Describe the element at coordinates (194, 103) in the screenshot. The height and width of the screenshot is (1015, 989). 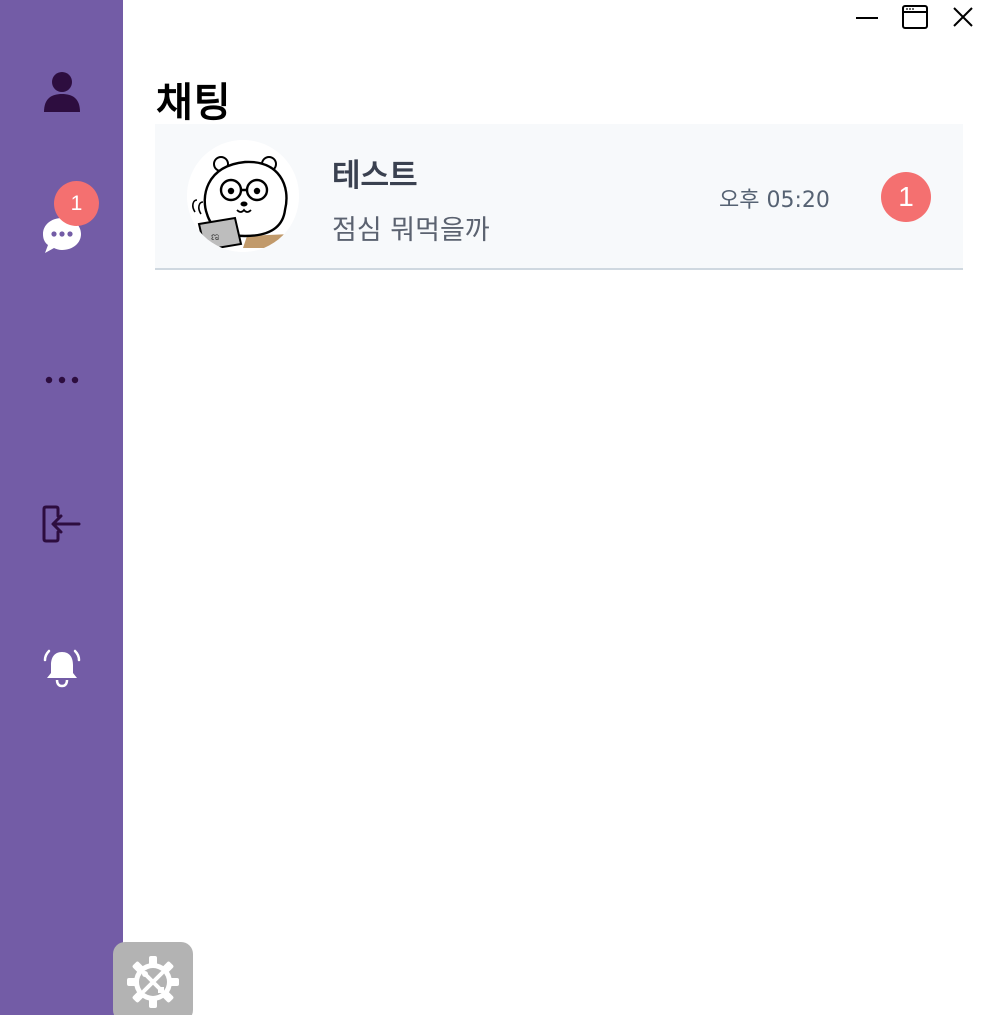
I see `page-title: 채팅` at that location.